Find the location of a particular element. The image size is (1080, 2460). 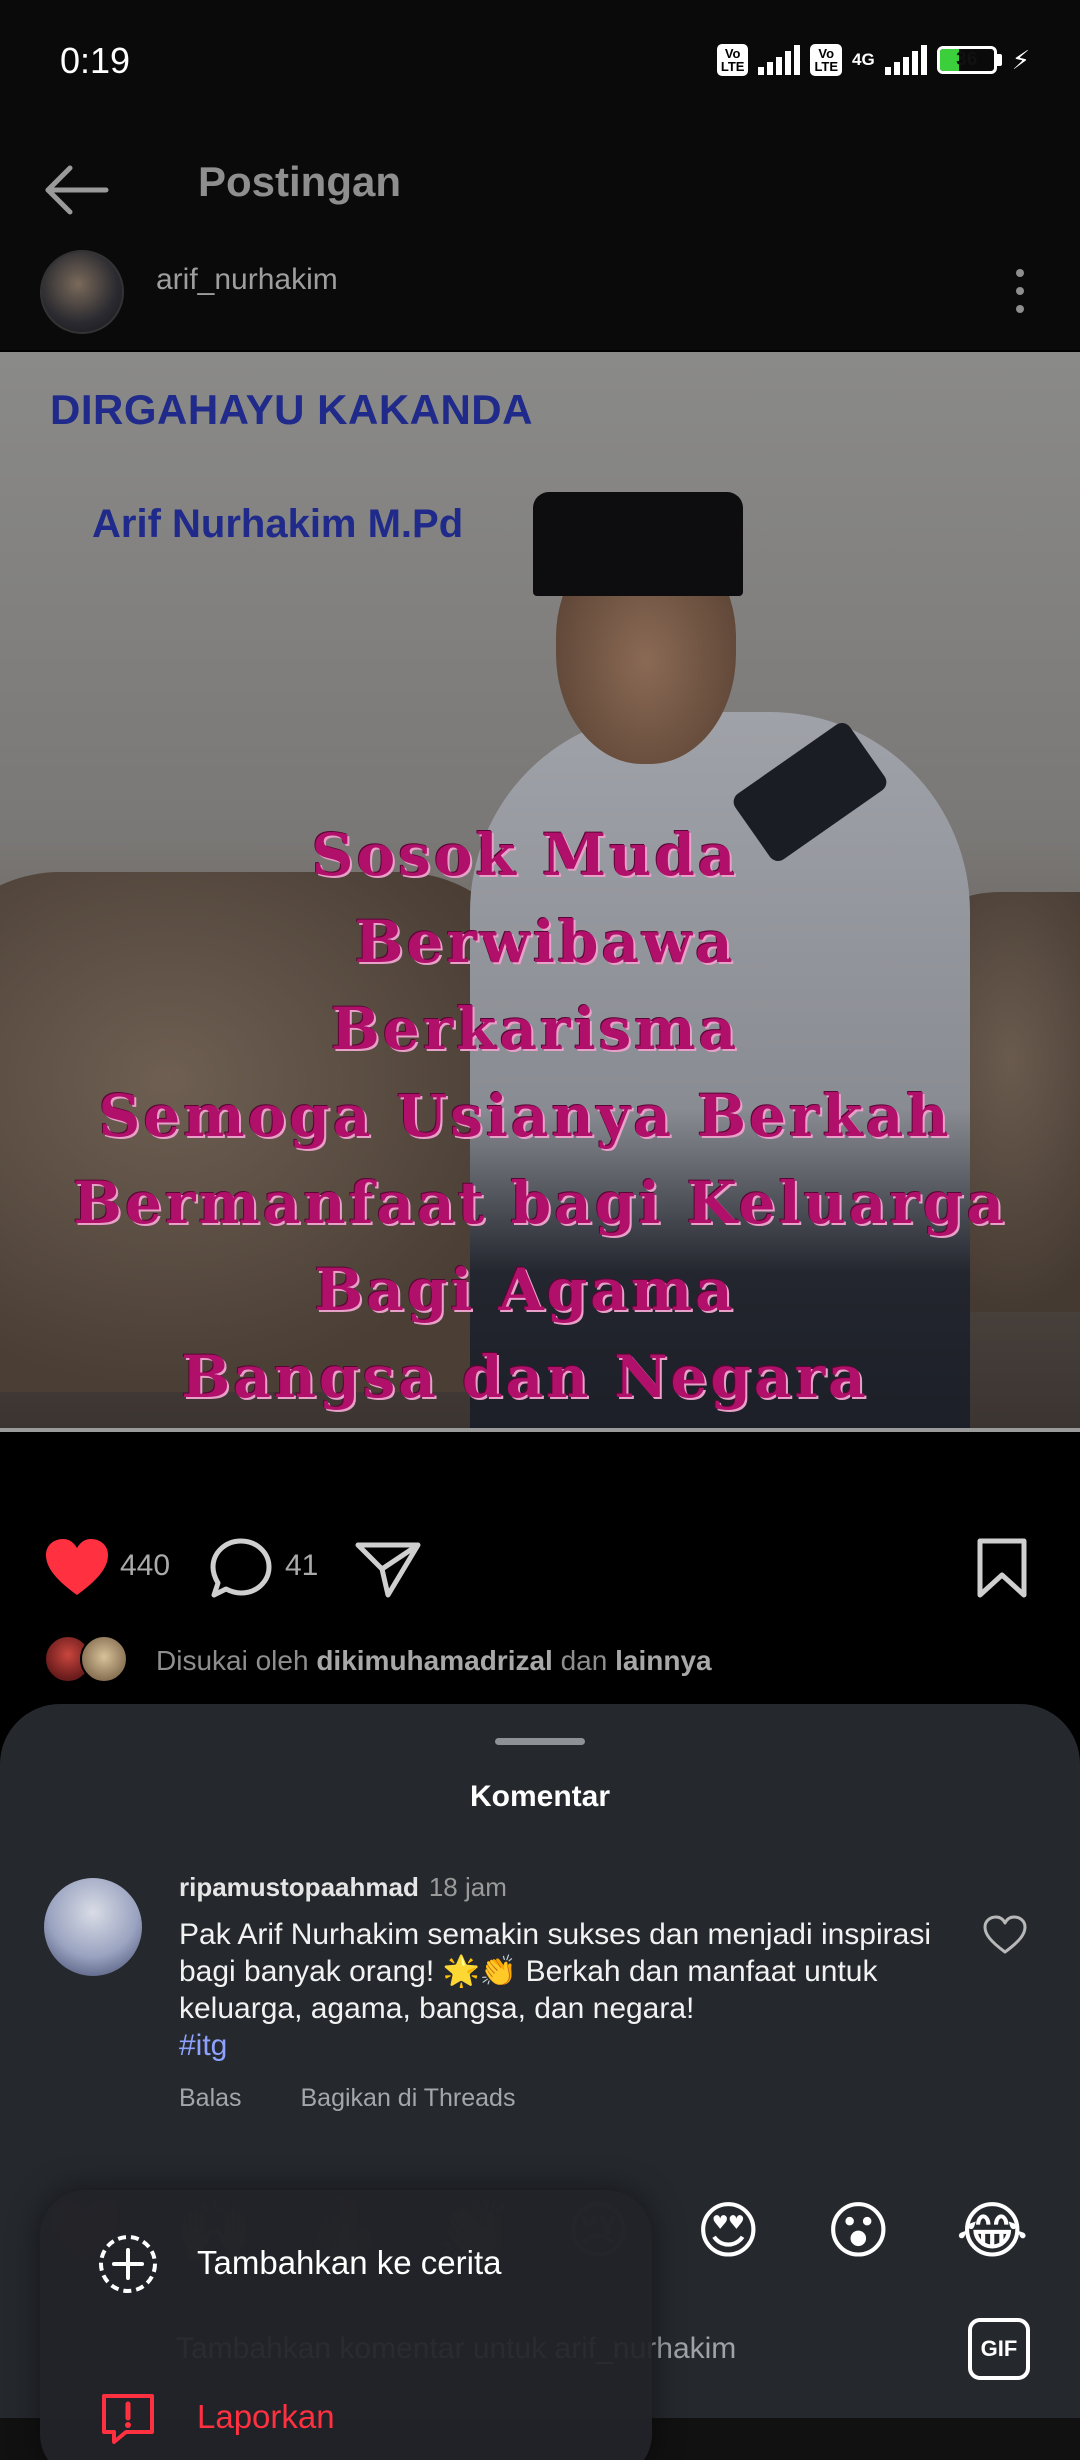

reply-button: Balas is located at coordinates (210, 2098).